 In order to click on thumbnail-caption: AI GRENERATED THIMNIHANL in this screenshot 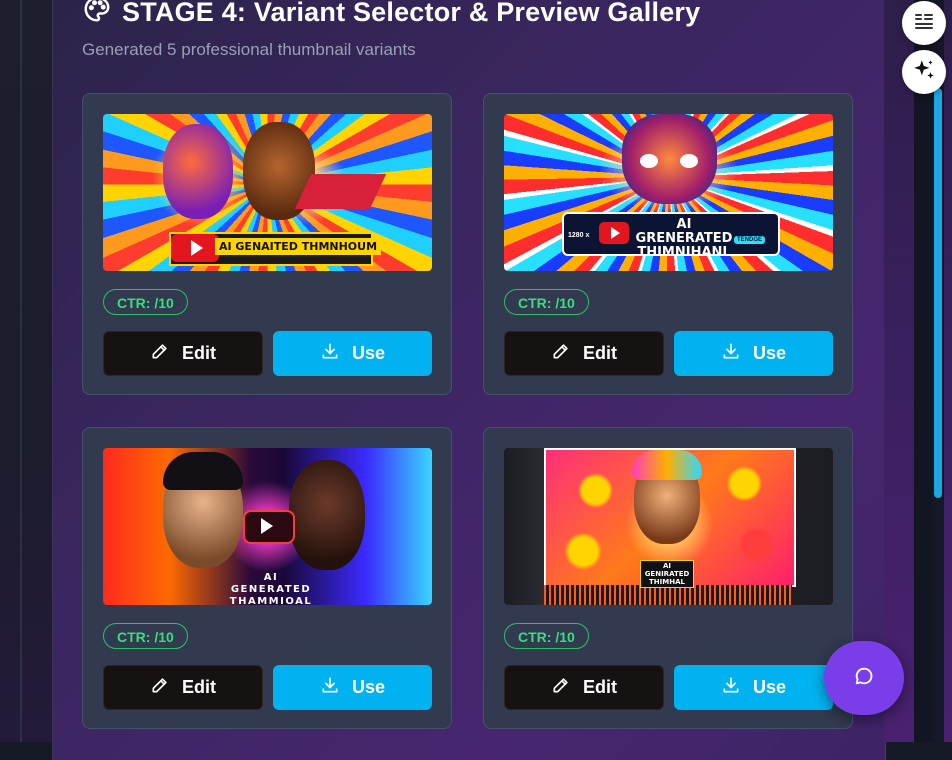, I will do `click(684, 238)`.